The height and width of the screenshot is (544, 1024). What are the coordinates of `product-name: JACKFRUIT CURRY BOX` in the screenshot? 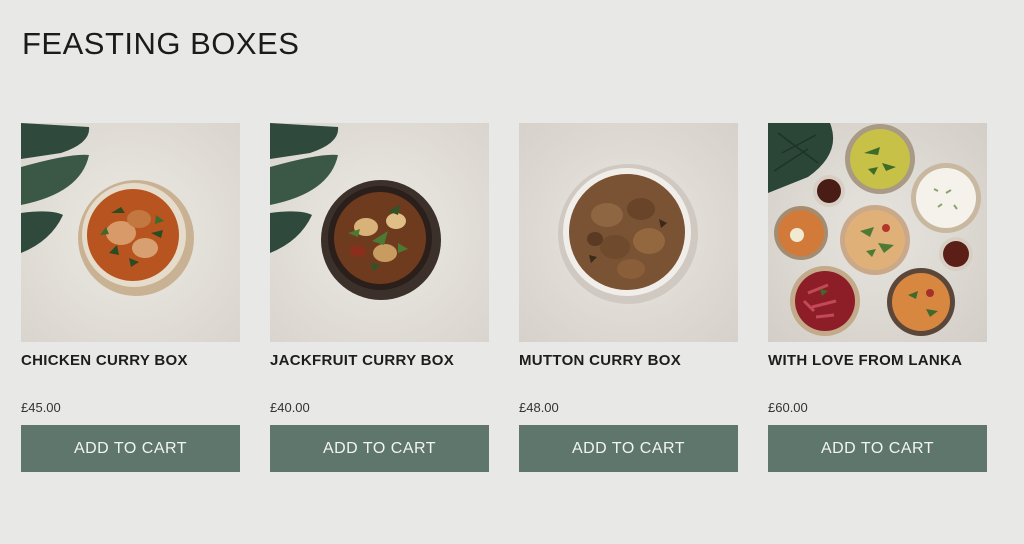 It's located at (362, 360).